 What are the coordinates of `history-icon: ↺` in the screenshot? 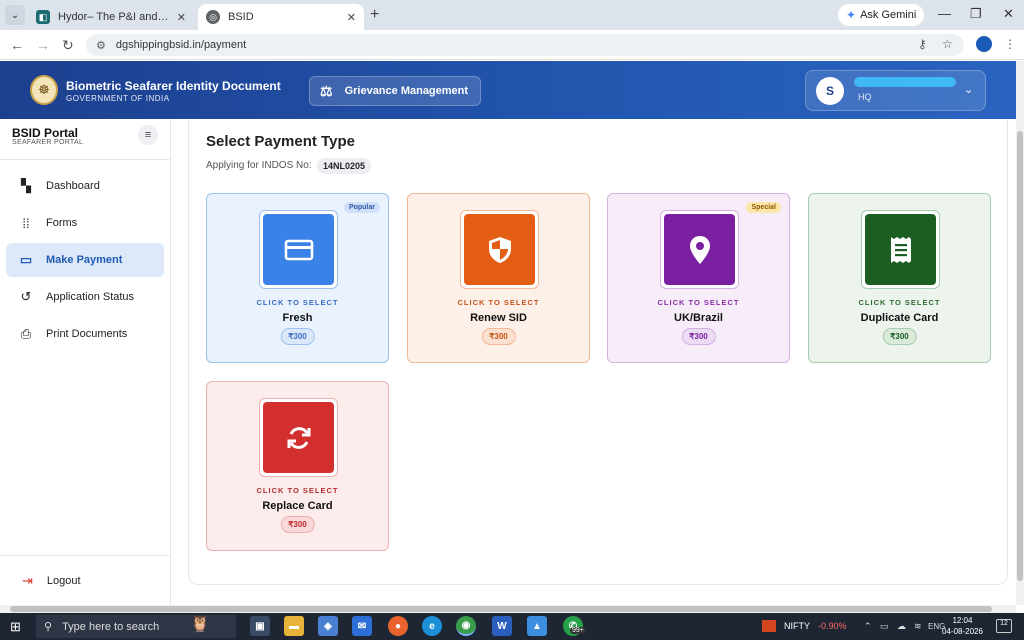 It's located at (26, 296).